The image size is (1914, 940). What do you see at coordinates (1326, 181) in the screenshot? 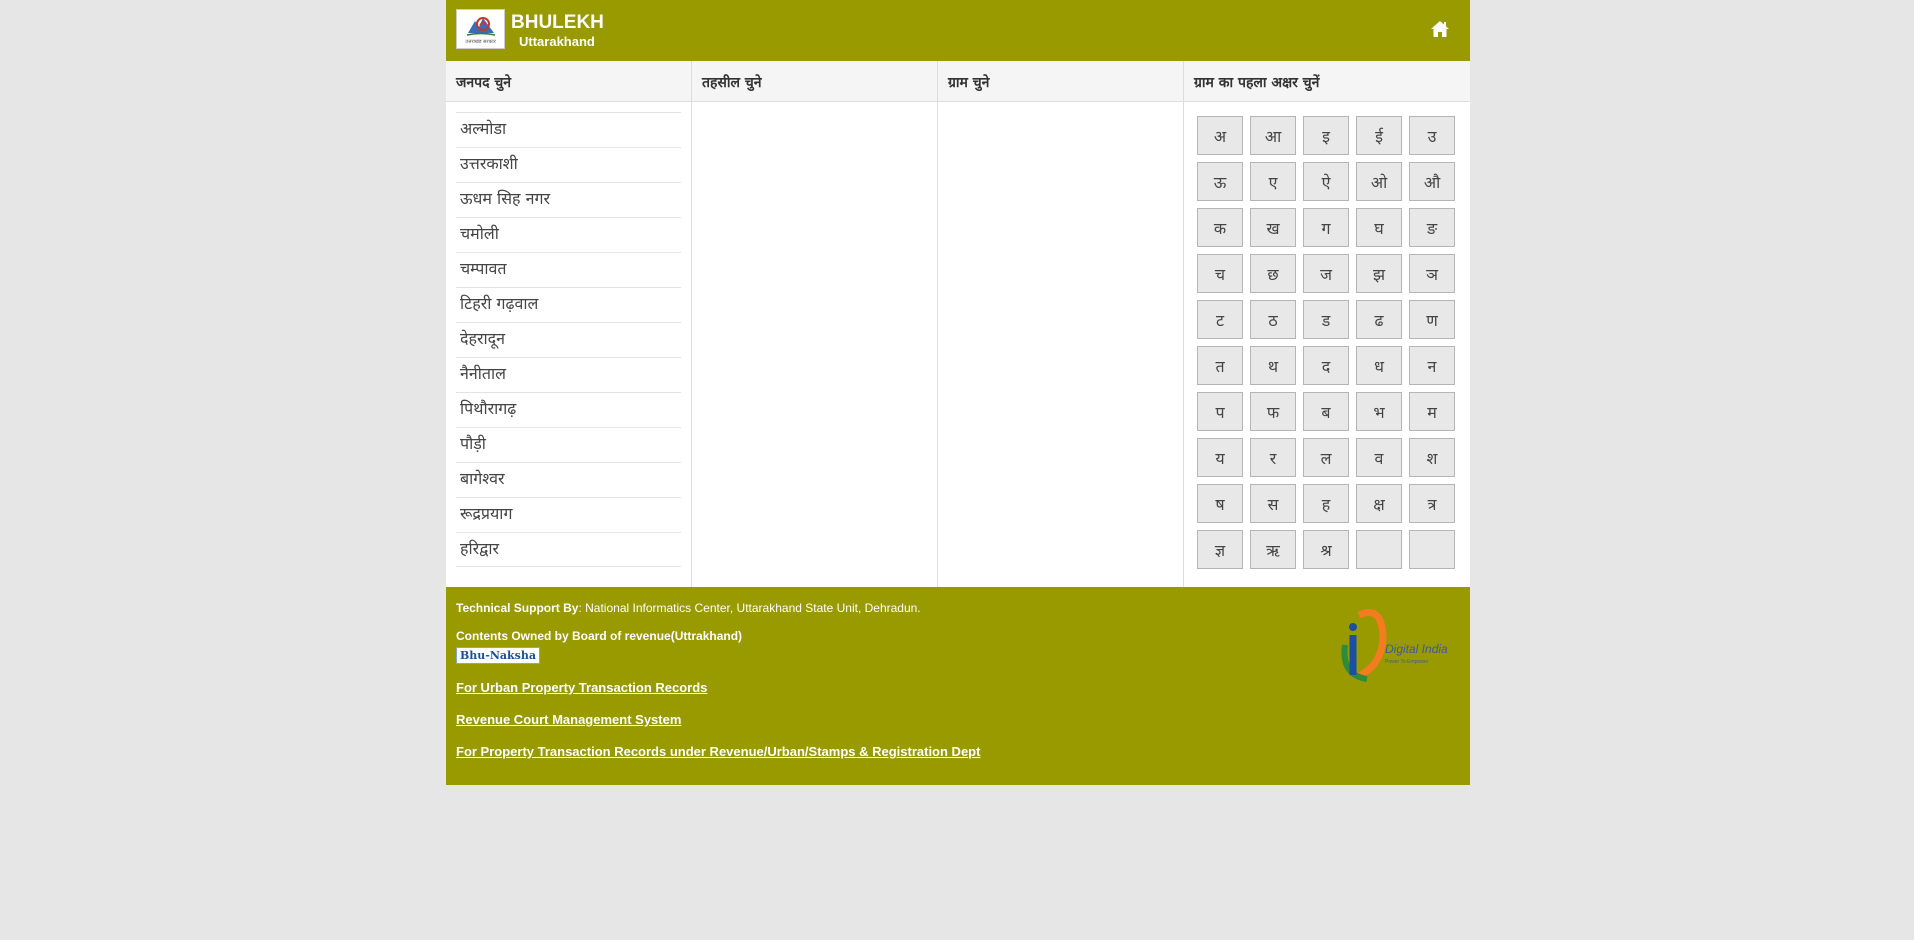
I see `letter-button: ऐ` at bounding box center [1326, 181].